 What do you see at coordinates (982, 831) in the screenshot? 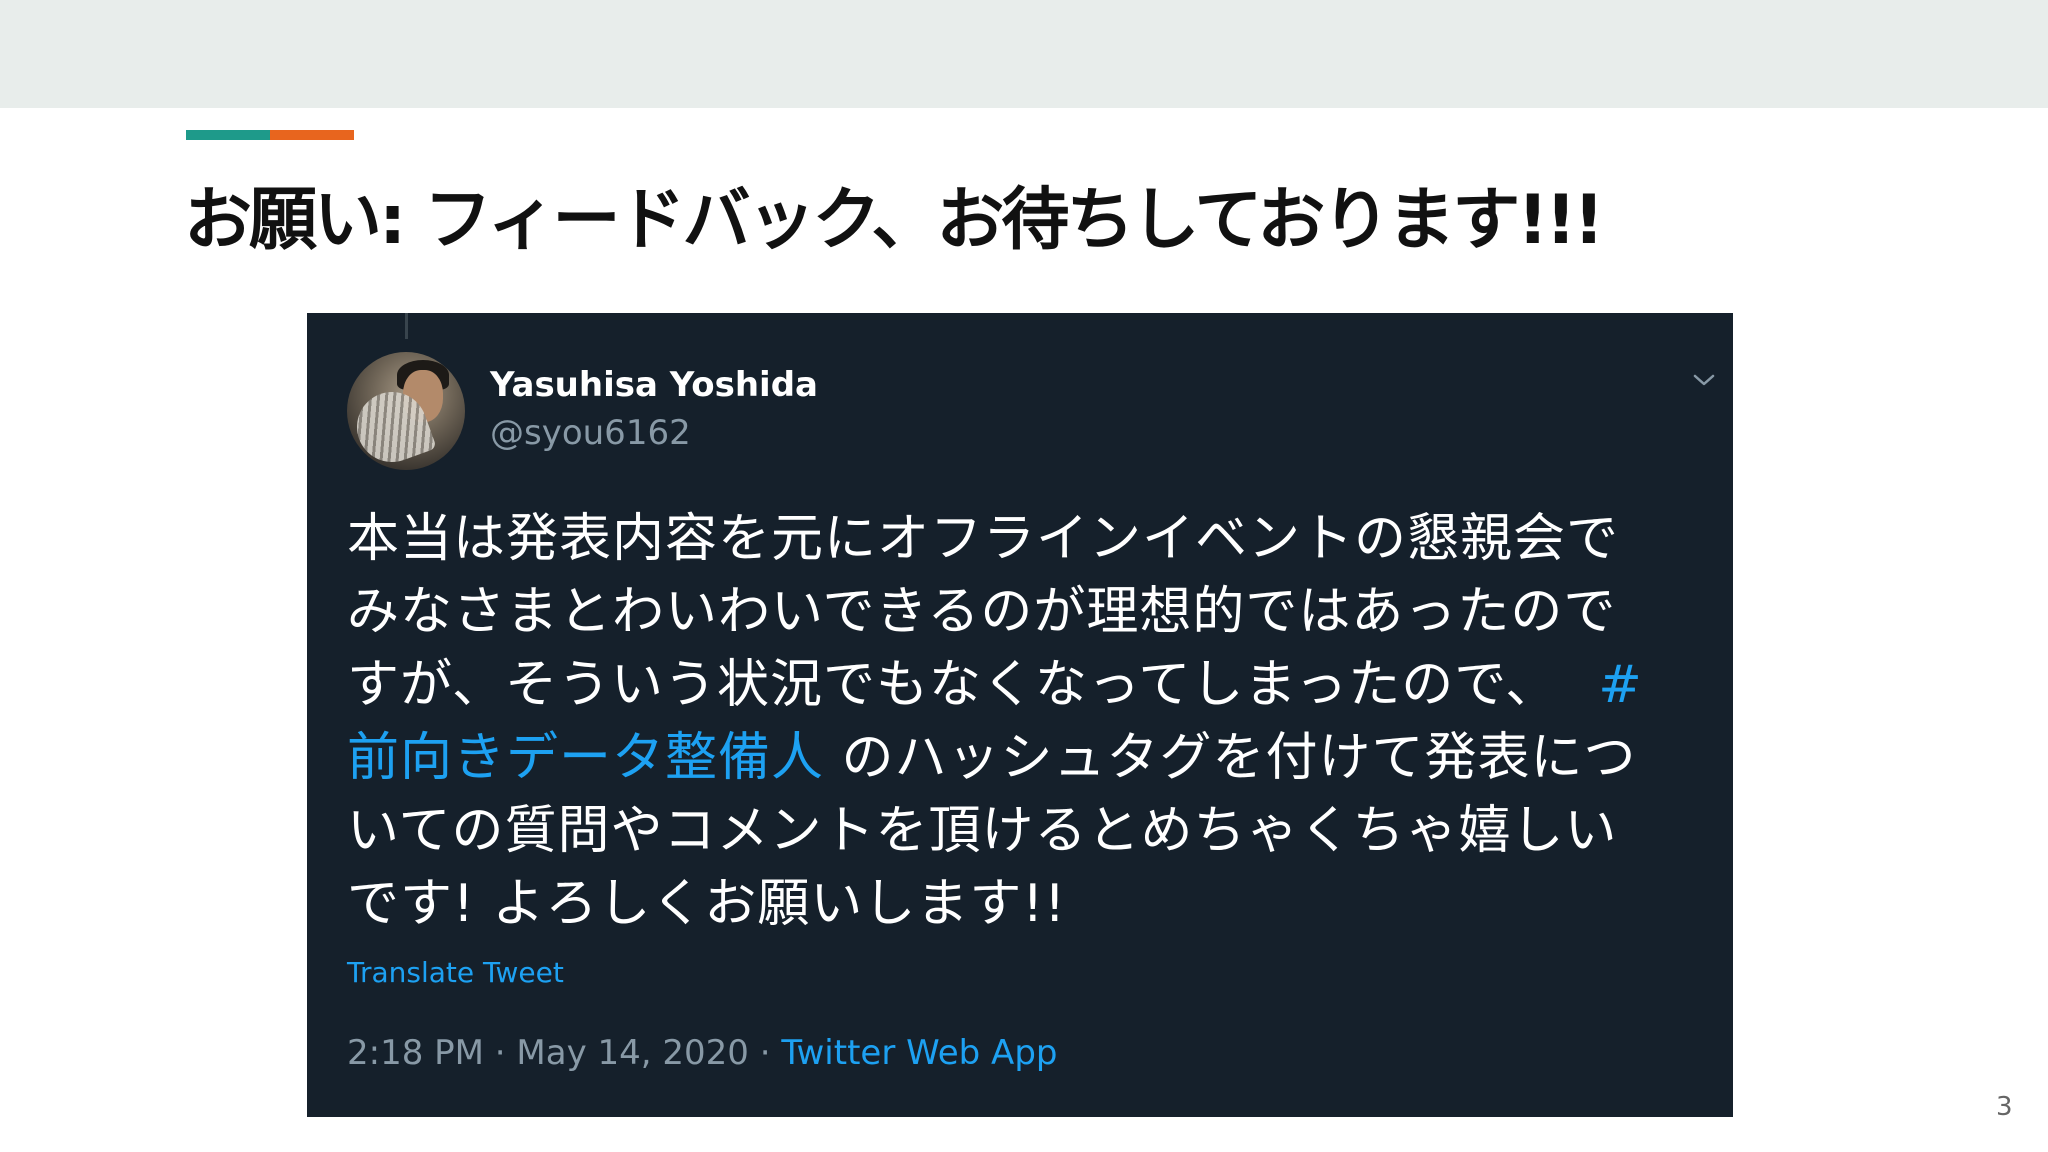
I see `tweet-text-line: いての質問やコメントを頂けるとめちゃくちゃ嬉しい` at bounding box center [982, 831].